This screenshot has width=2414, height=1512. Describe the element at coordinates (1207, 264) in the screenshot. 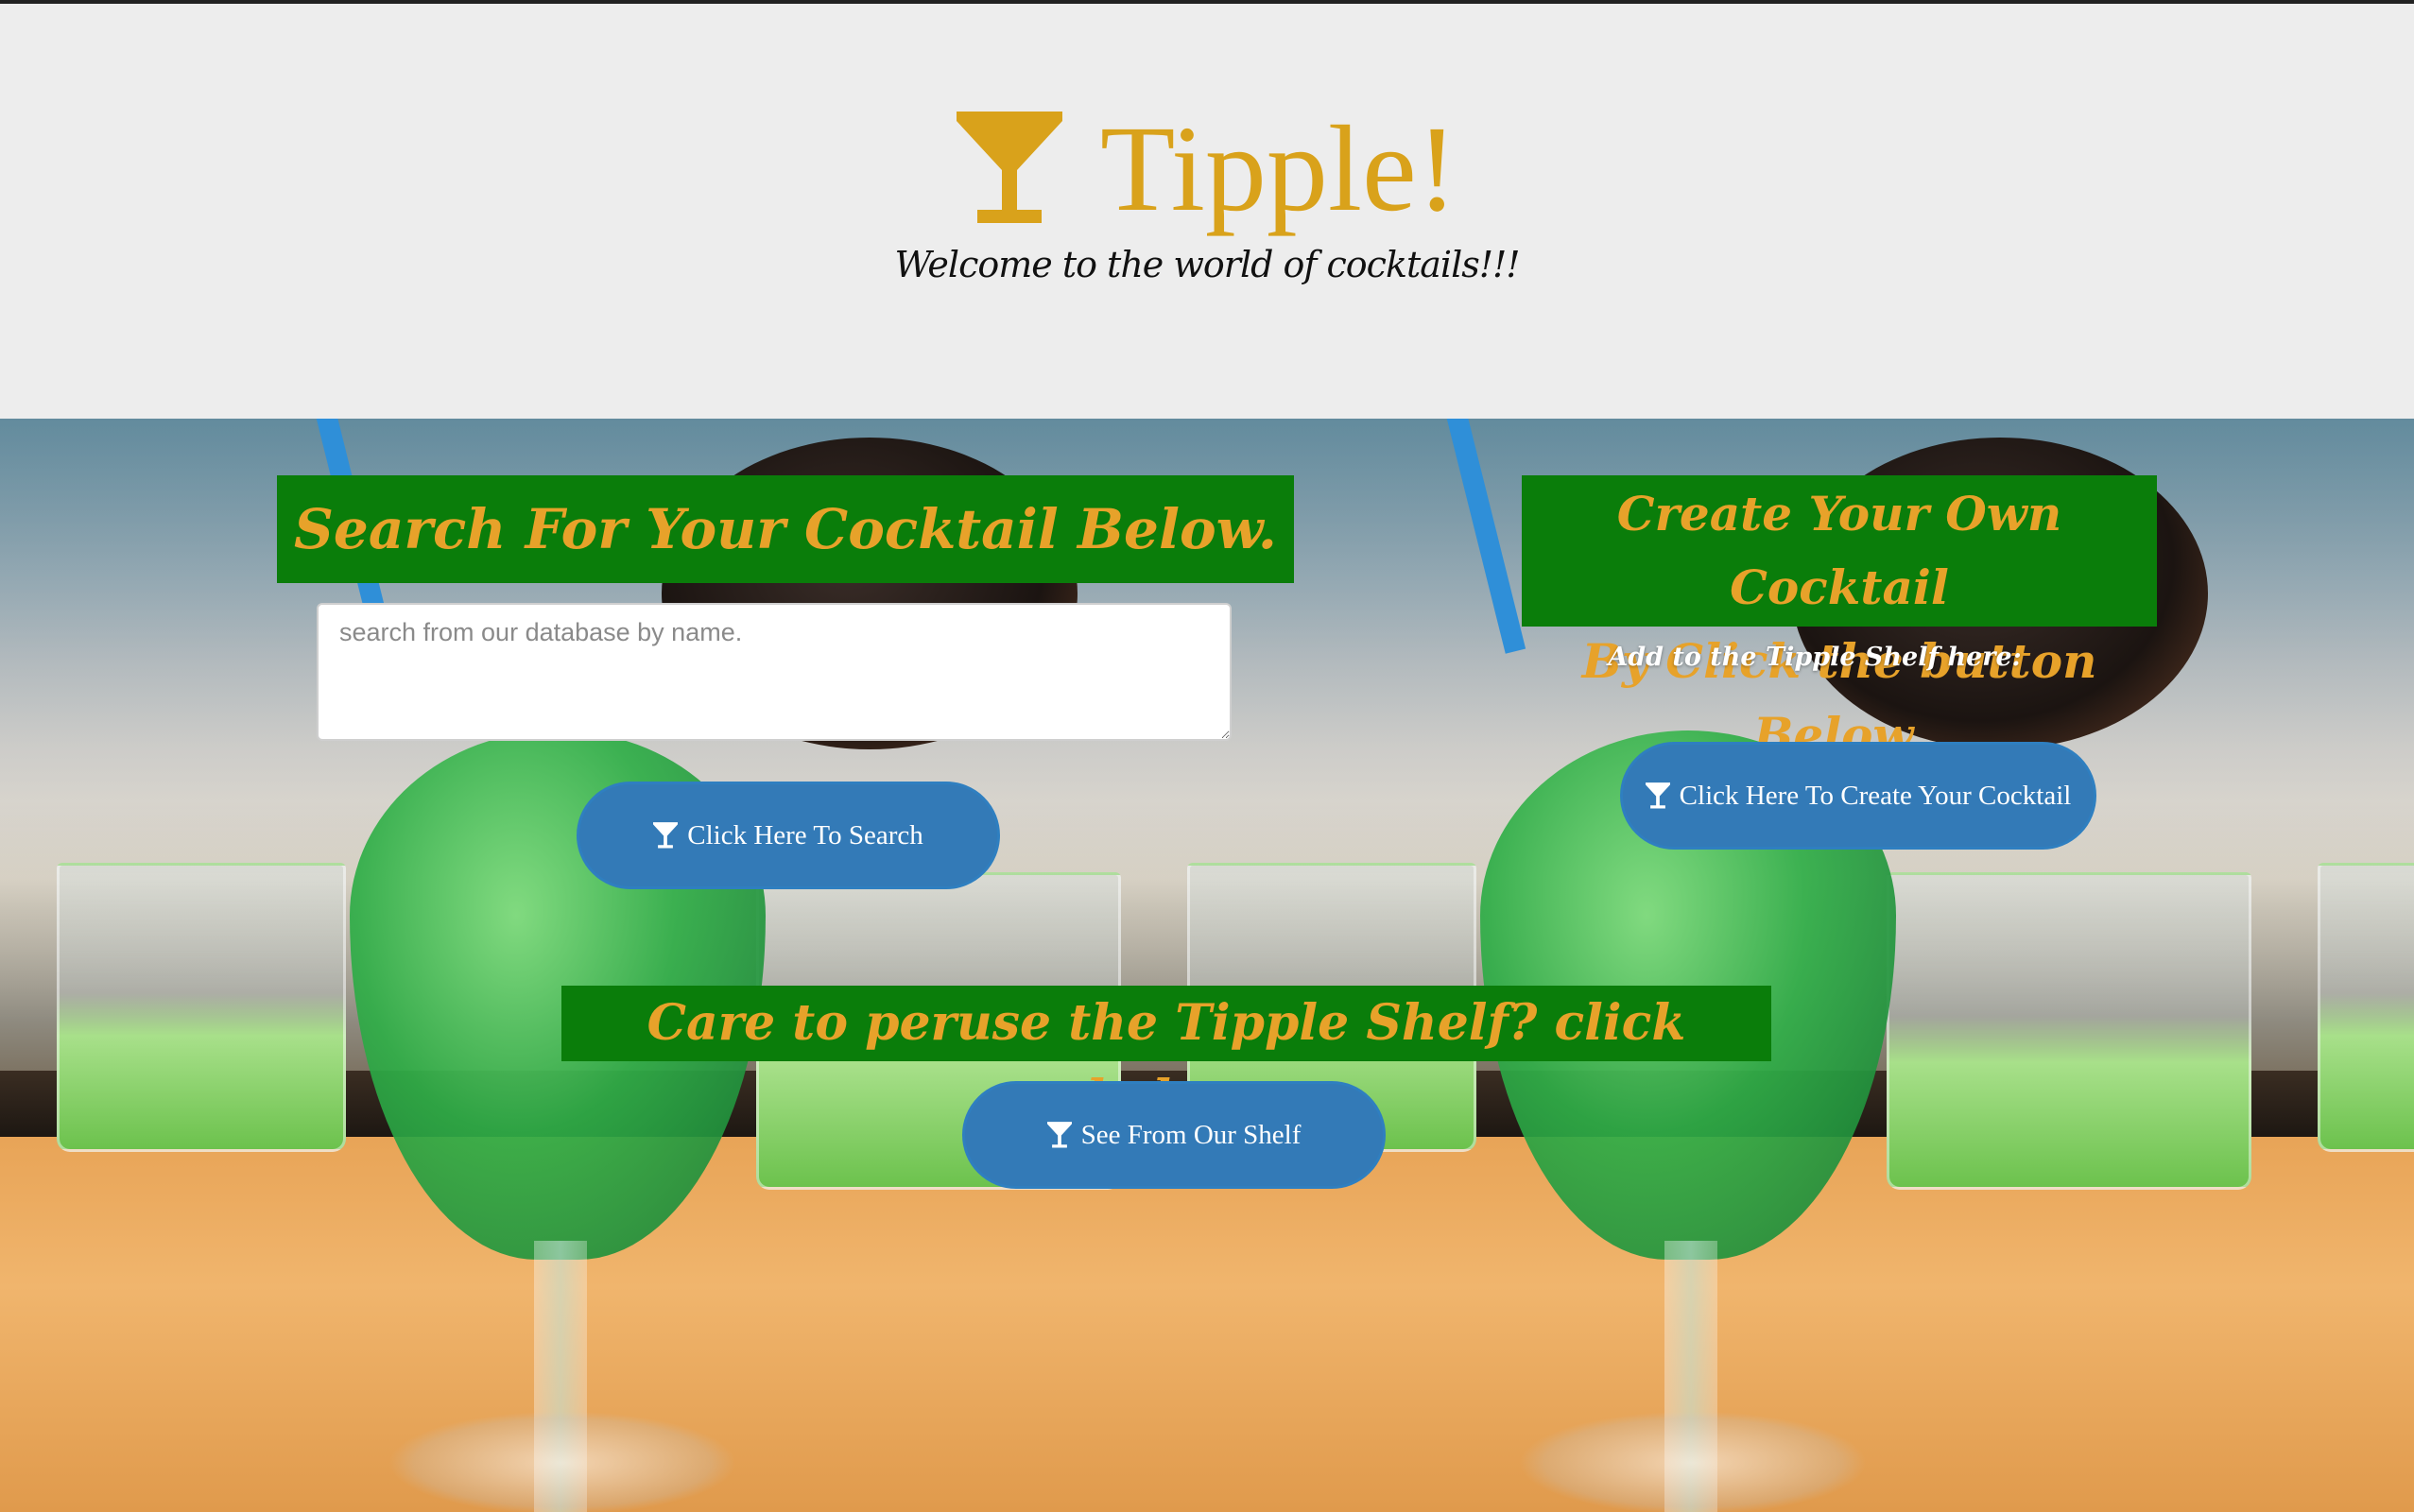

I see `tagline: Welcome to the world of cocktails!!!` at that location.